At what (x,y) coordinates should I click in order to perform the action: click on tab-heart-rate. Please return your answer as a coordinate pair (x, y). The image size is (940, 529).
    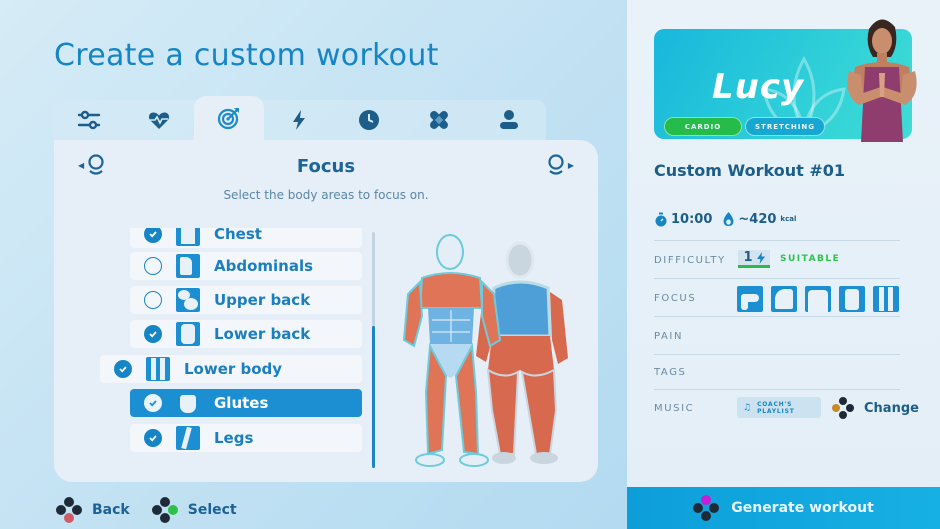
    Looking at the image, I should click on (159, 120).